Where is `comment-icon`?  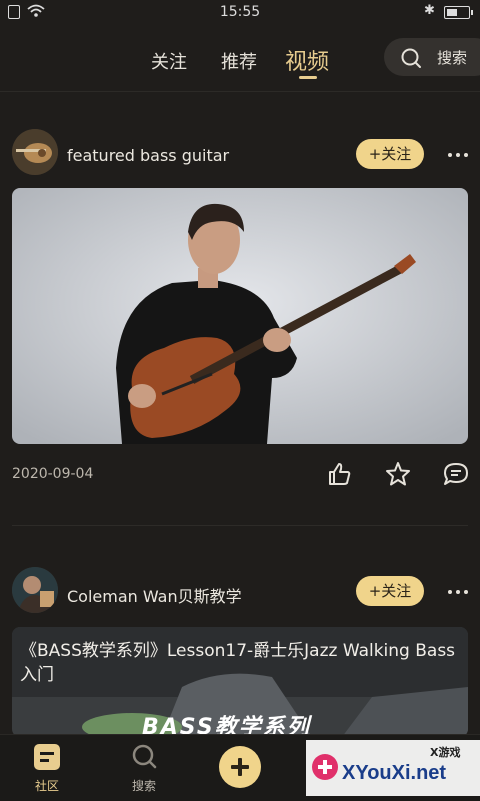
comment-icon is located at coordinates (456, 474).